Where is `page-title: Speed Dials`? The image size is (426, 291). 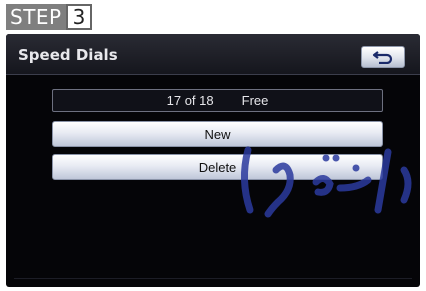
page-title: Speed Dials is located at coordinates (68, 55).